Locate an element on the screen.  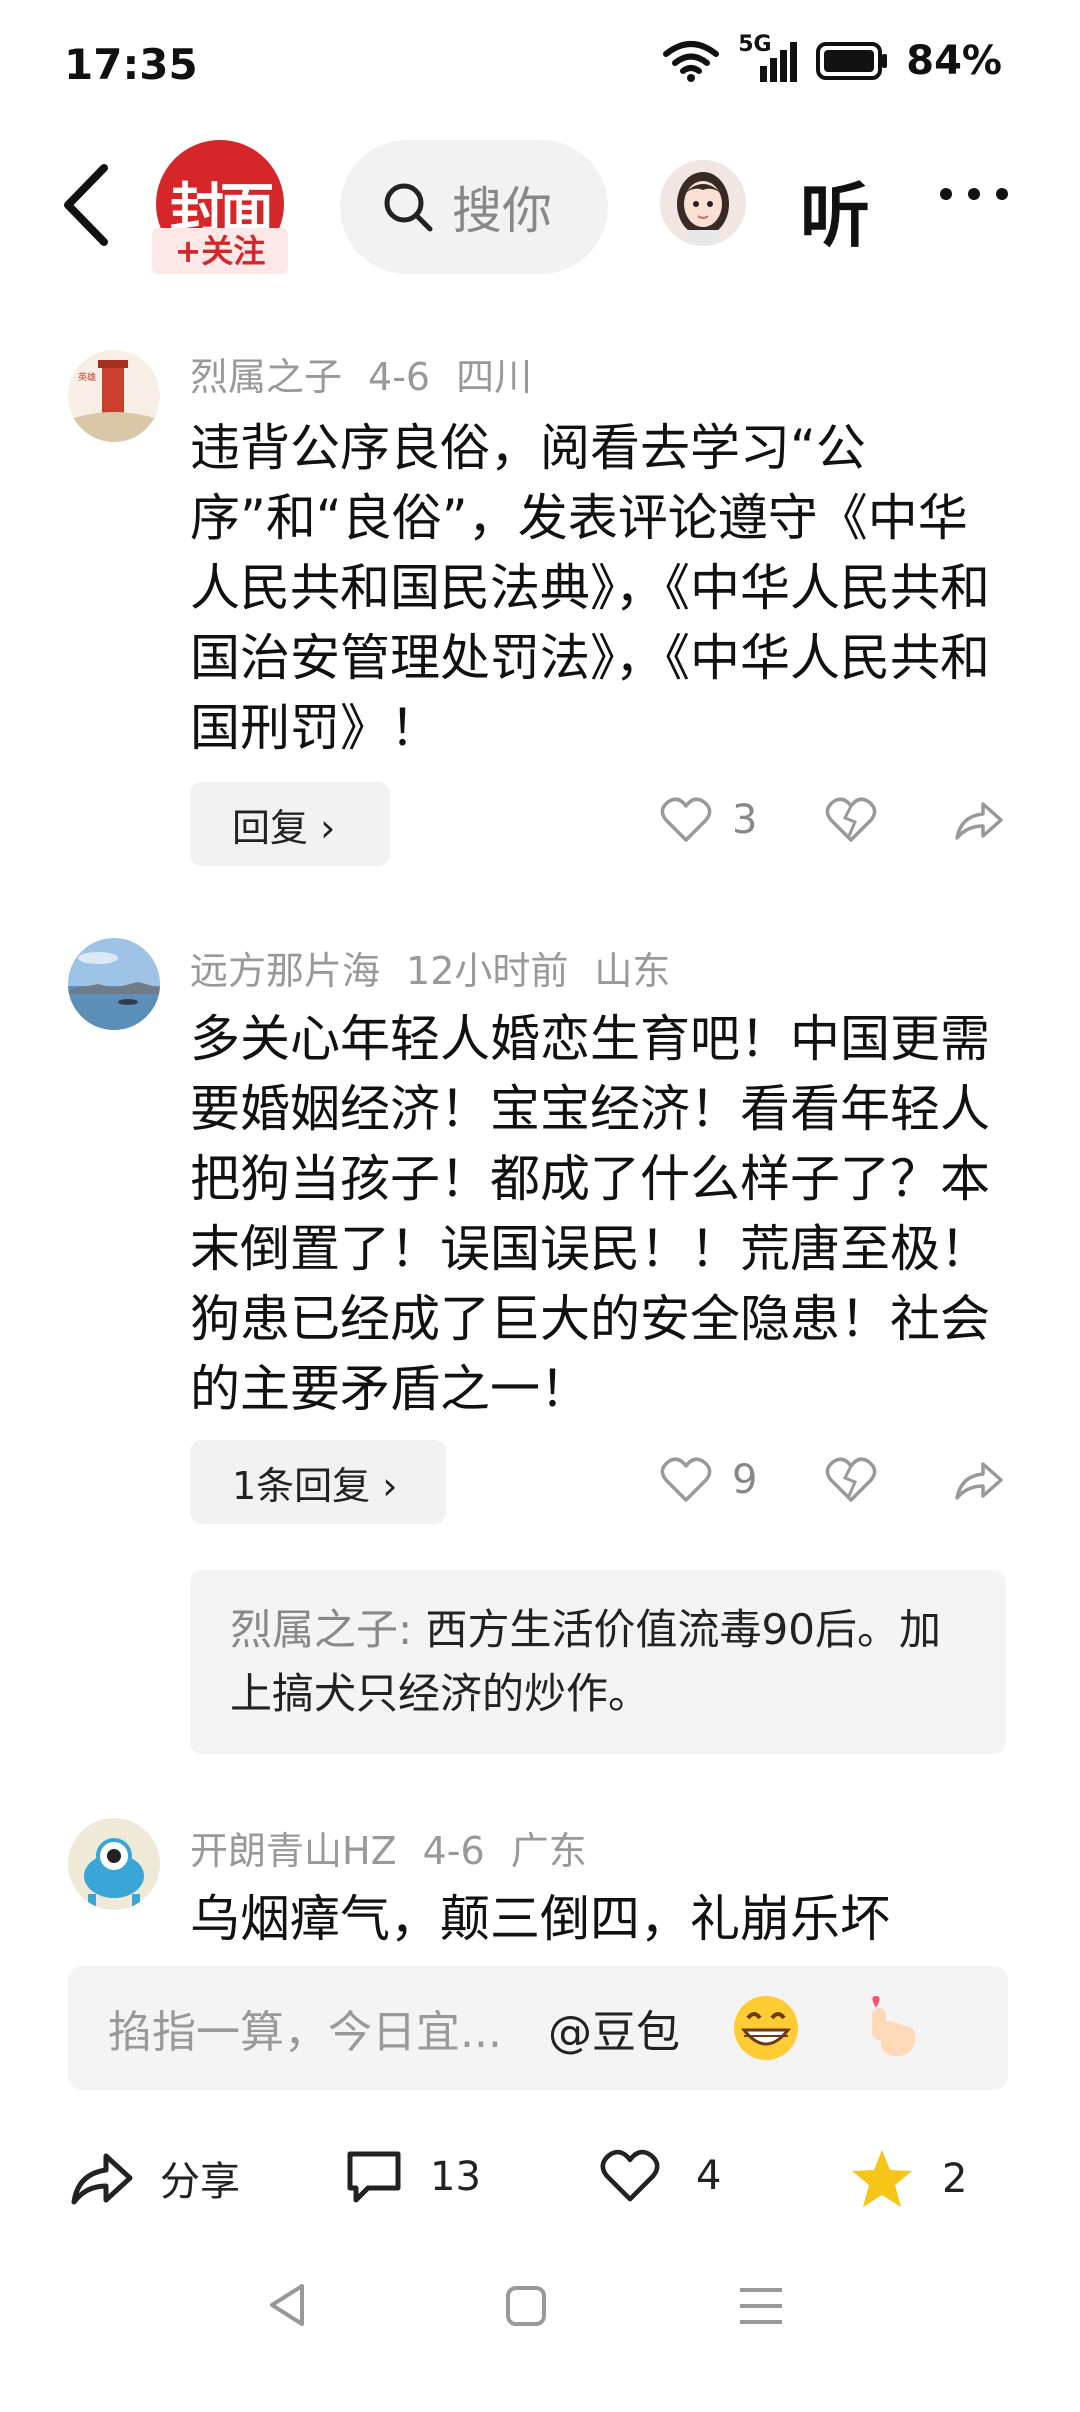
listen-button: 听 is located at coordinates (835, 210).